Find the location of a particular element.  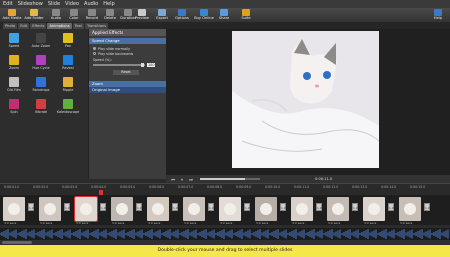

tab-effects: Effects is located at coordinates (38, 25).